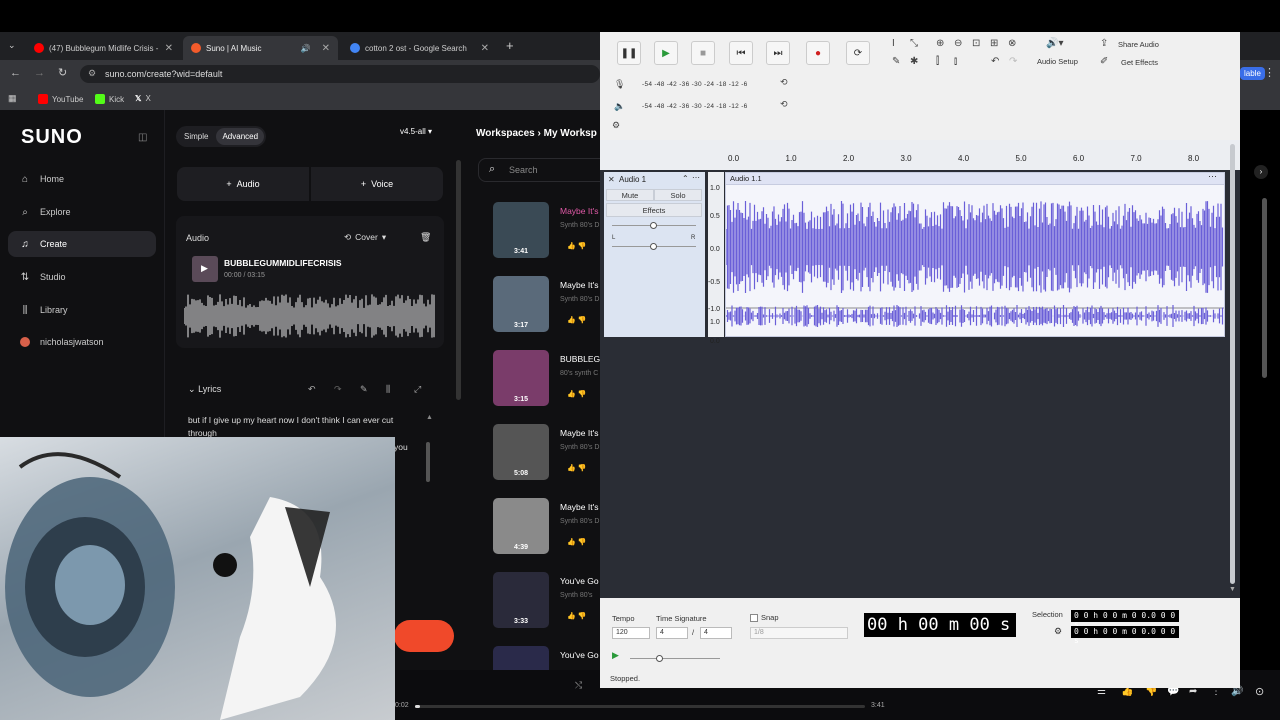 The width and height of the screenshot is (1280, 720). What do you see at coordinates (521, 452) in the screenshot?
I see `song-thumbnail: 5:08` at bounding box center [521, 452].